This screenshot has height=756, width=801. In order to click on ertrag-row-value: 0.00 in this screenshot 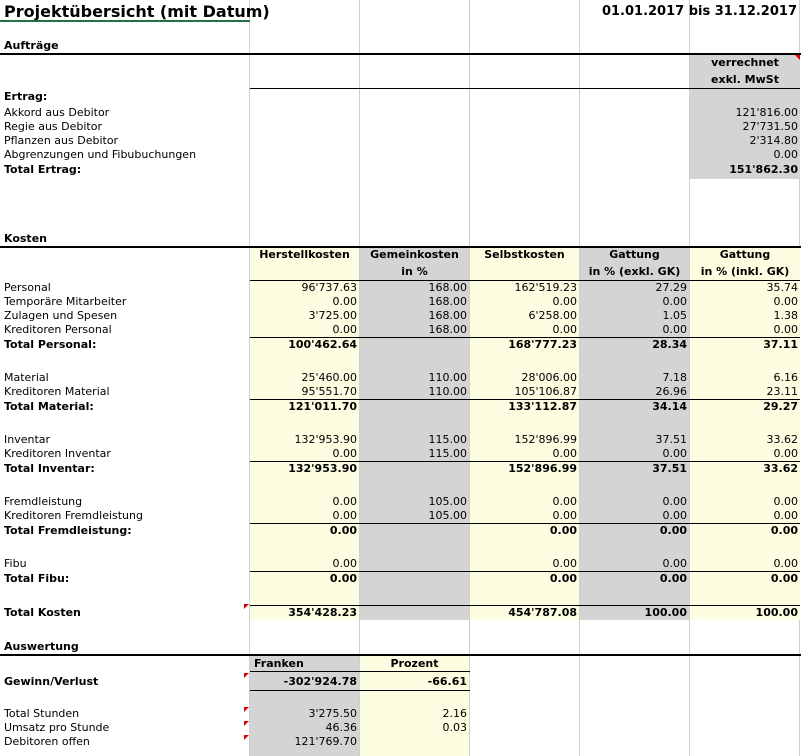, I will do `click(786, 154)`.